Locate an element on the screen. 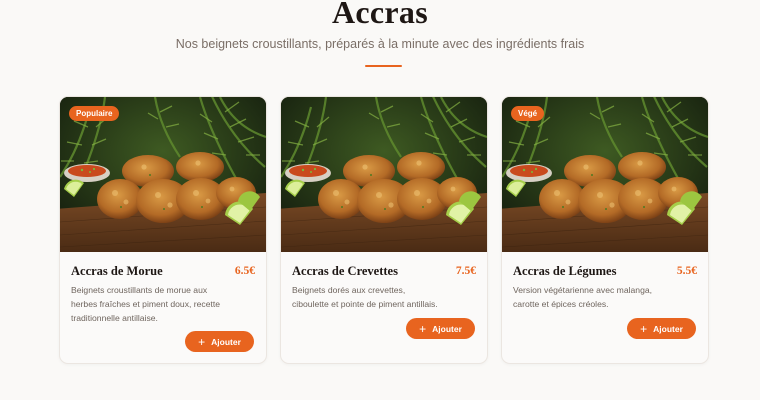  badge: Populaire is located at coordinates (94, 113).